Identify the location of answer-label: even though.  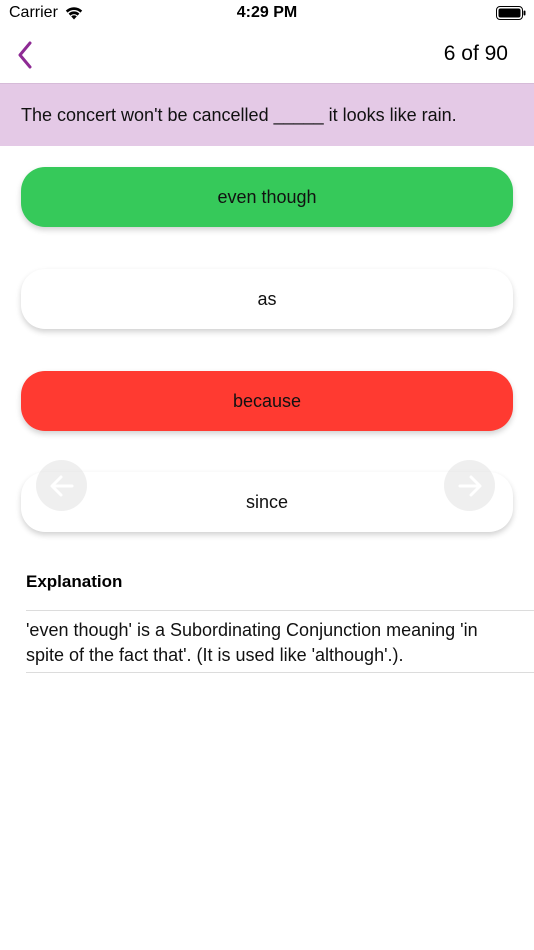
(267, 196).